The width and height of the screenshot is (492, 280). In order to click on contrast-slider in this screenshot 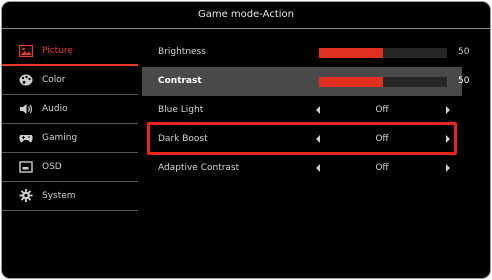, I will do `click(383, 82)`.